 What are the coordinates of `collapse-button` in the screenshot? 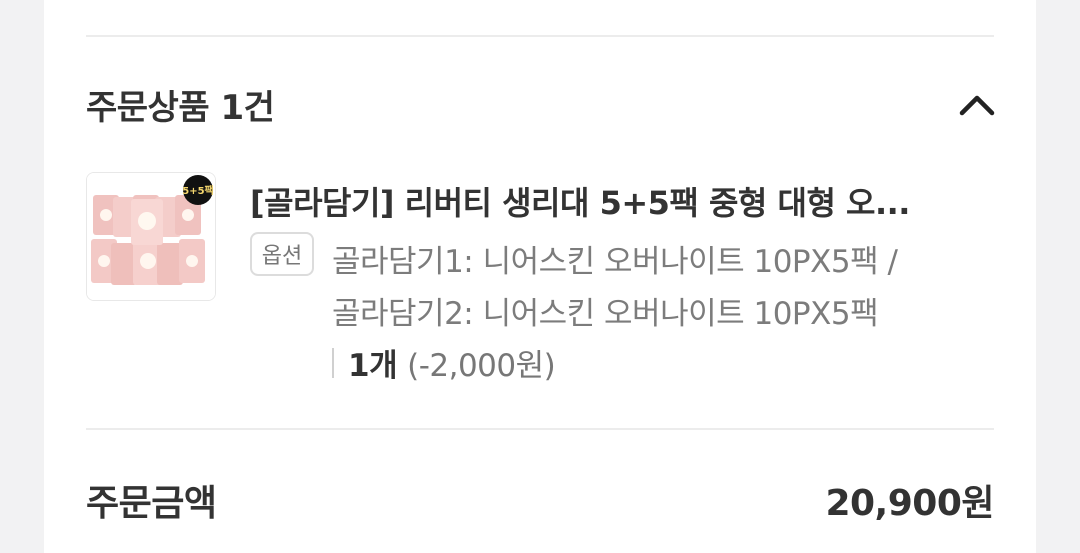 It's located at (977, 105).